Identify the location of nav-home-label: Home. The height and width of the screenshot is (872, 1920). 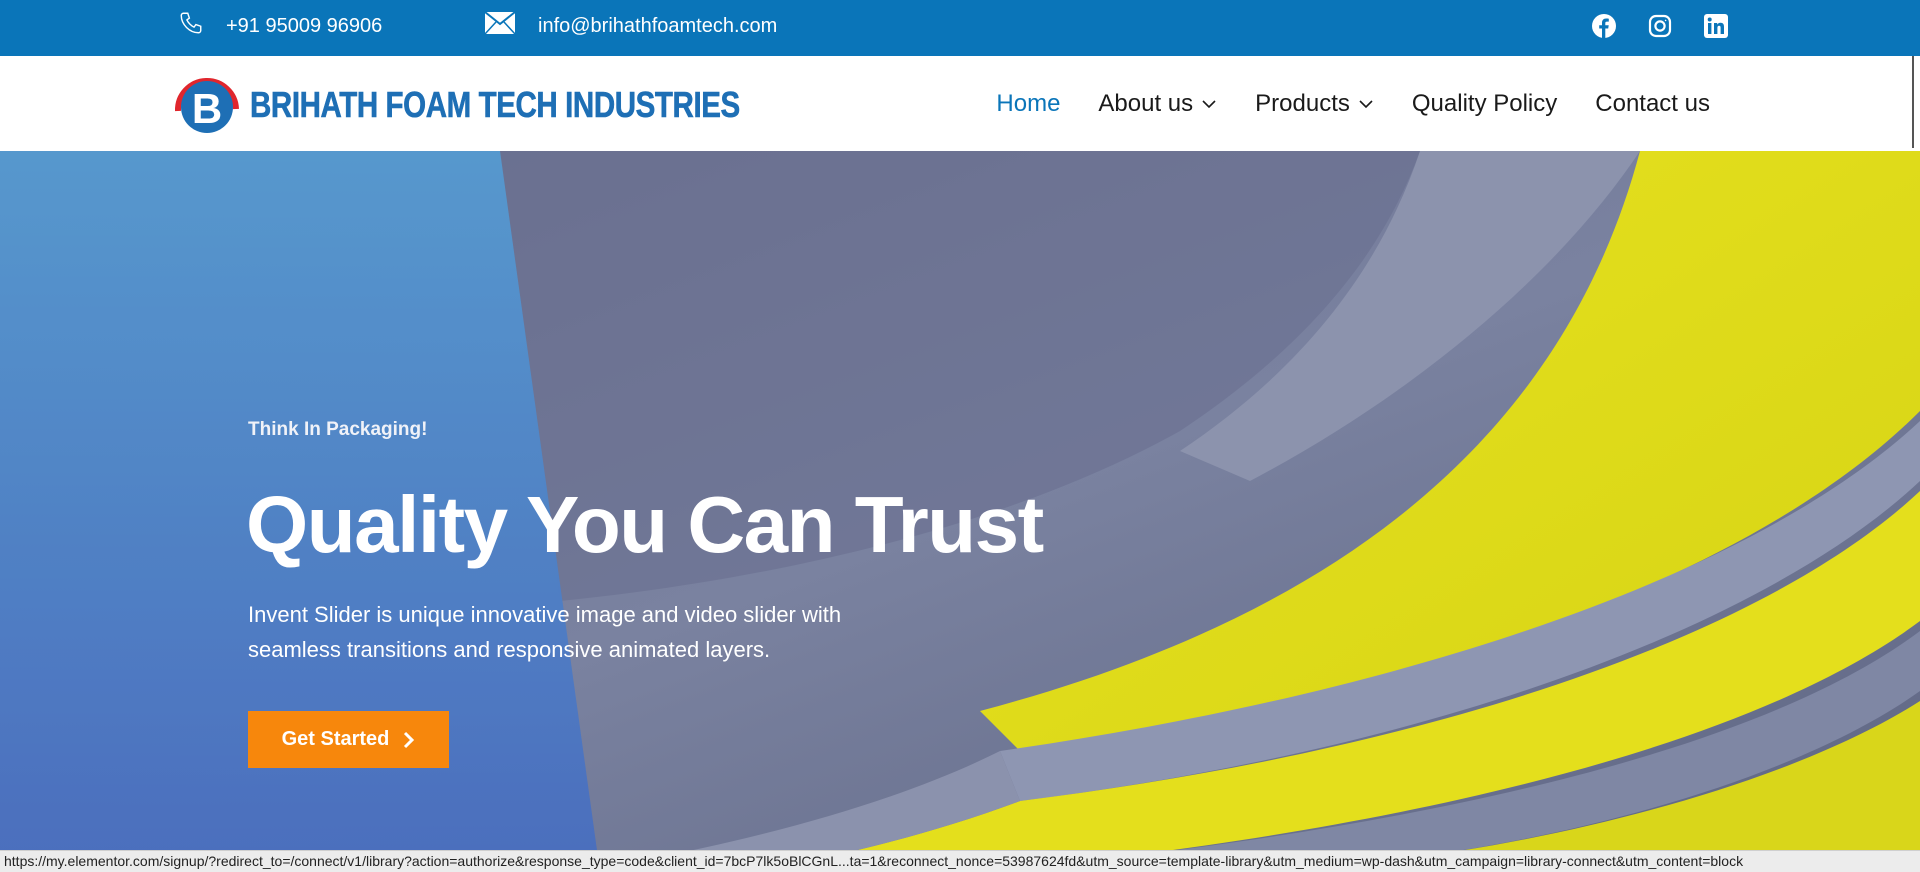
(1028, 103).